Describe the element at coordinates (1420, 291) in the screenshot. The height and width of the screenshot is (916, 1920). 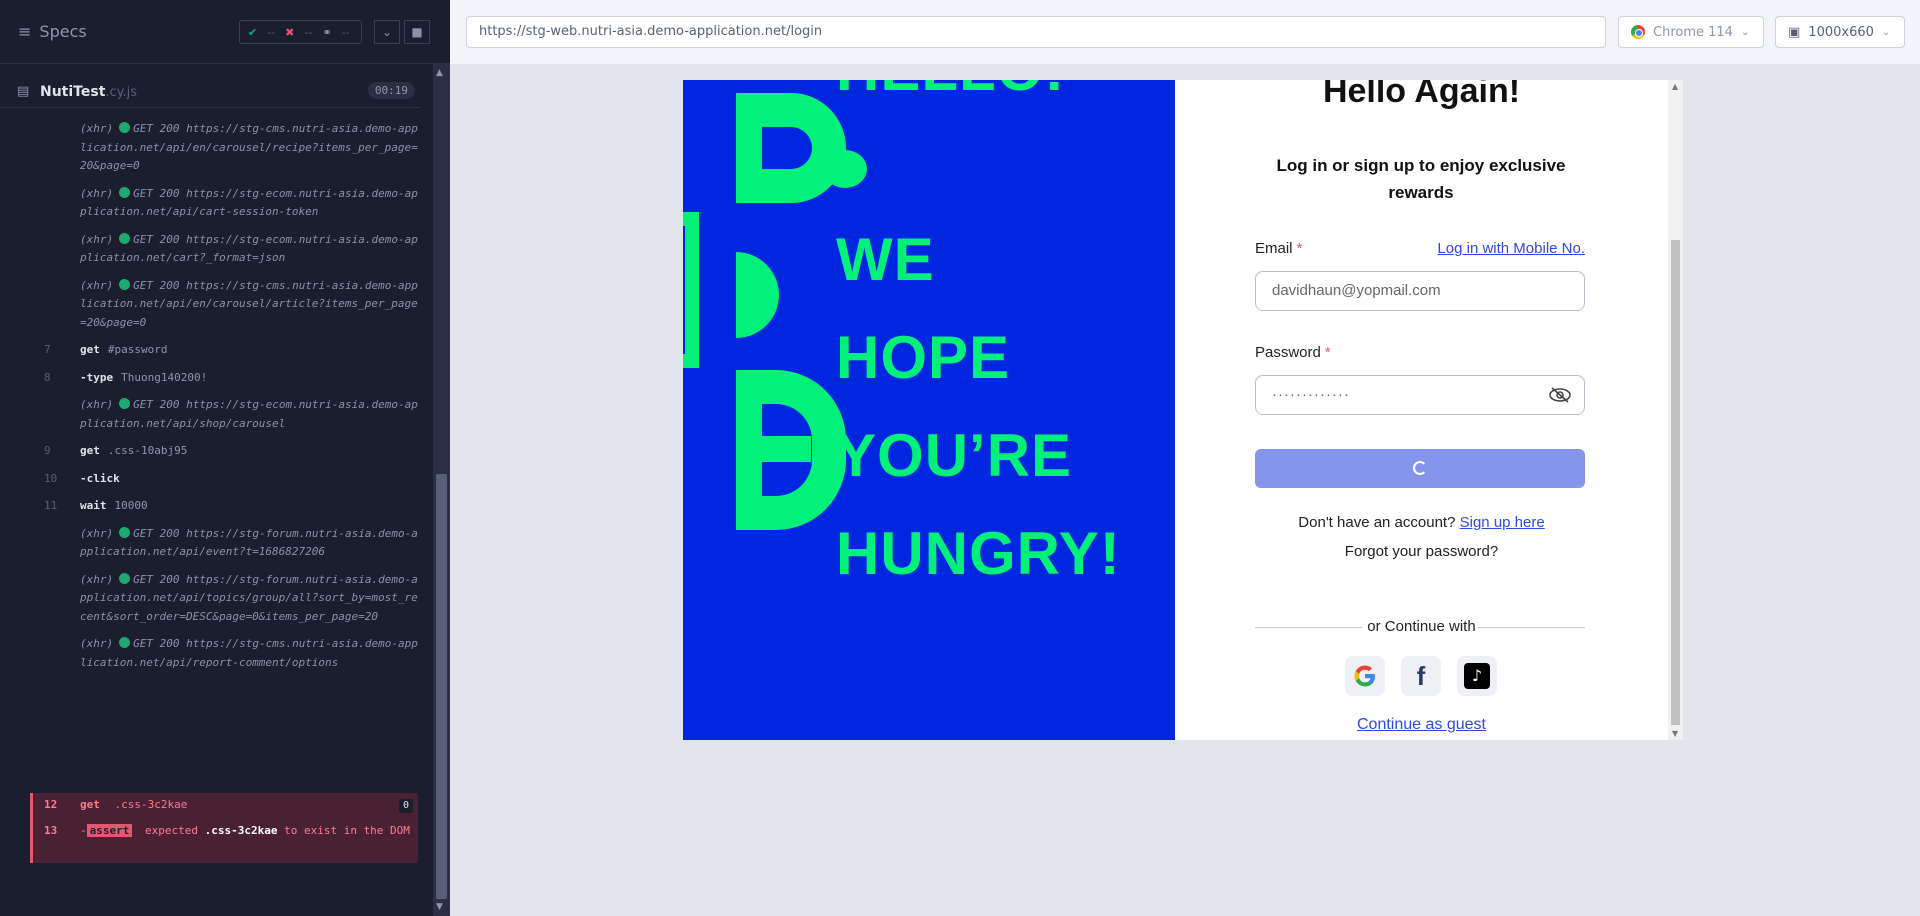
I see `email-field: davidhaun@yopmail.com` at that location.